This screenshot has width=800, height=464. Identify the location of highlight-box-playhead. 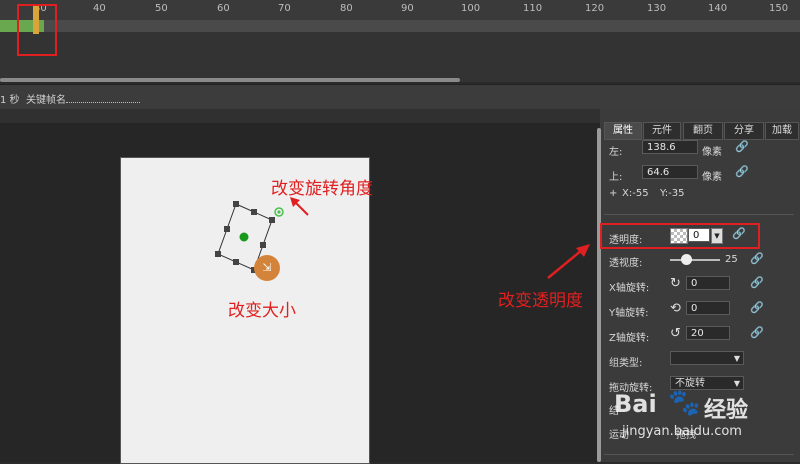
(37, 30).